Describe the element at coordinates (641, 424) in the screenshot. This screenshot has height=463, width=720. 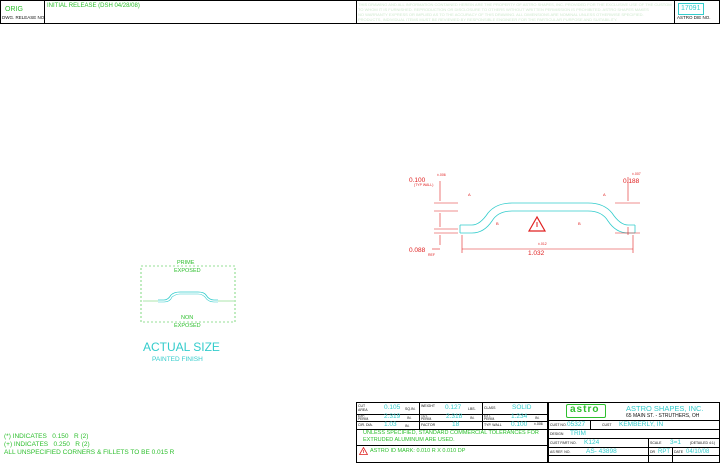
I see `cust-value: KEMBERLY, IN` at that location.